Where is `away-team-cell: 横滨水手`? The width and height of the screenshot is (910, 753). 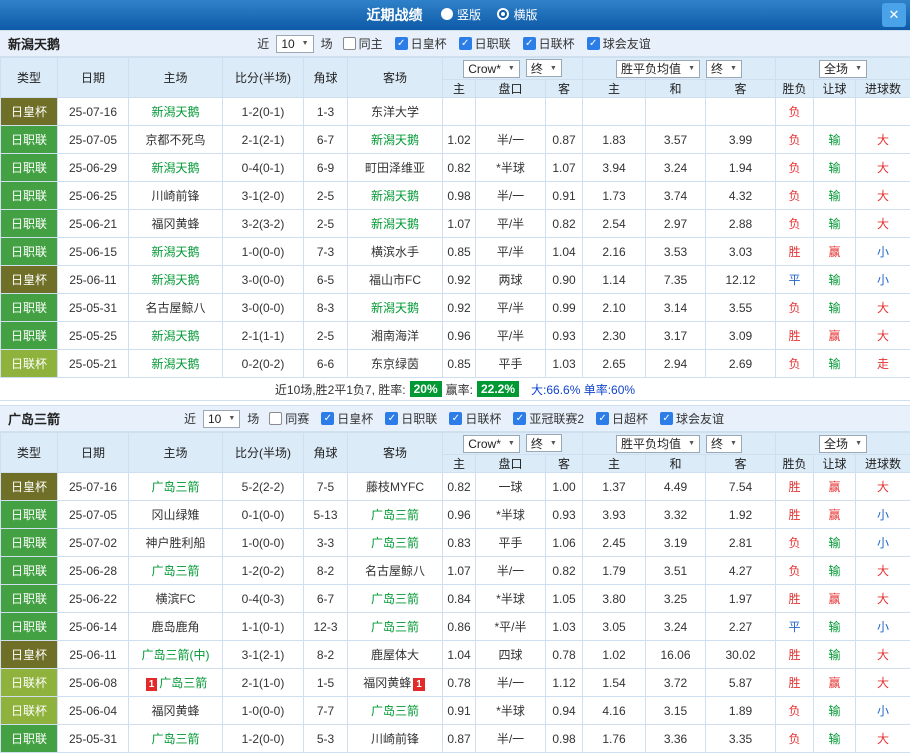 away-team-cell: 横滨水手 is located at coordinates (395, 251).